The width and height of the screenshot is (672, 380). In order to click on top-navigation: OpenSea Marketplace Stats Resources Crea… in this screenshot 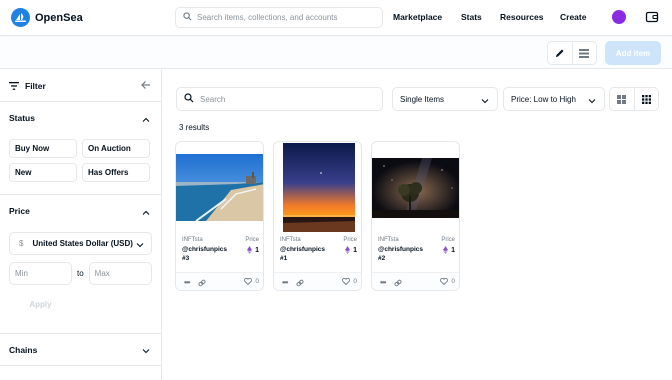, I will do `click(336, 18)`.